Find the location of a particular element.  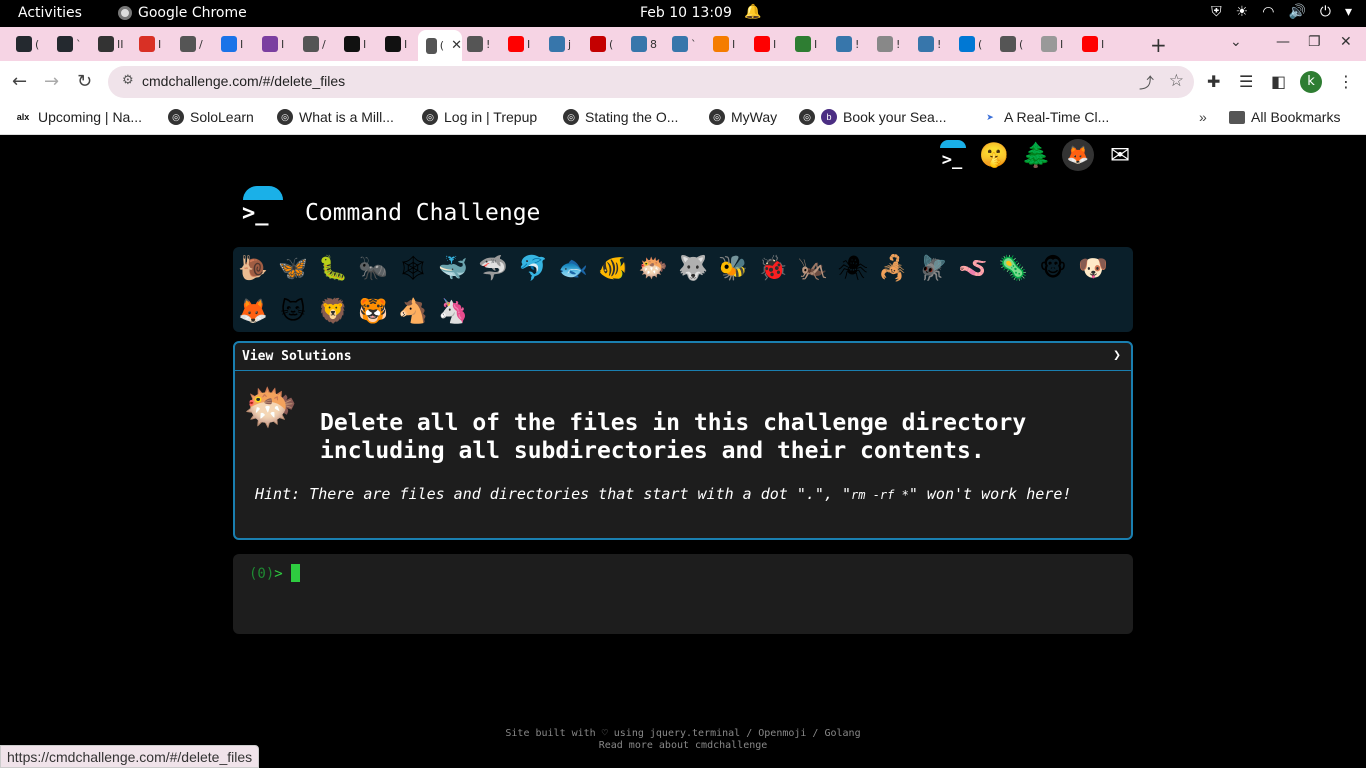

site-info-icon: ⚙ is located at coordinates (128, 80).